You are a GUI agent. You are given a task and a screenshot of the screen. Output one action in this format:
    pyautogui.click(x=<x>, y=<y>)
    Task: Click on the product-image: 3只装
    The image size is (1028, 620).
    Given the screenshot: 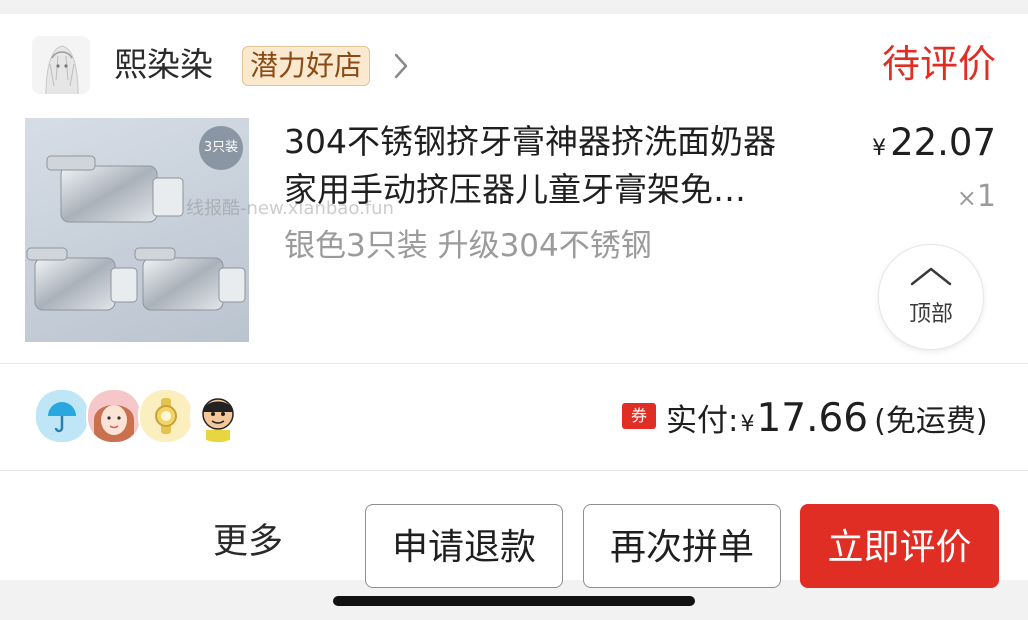 What is the action you would take?
    pyautogui.click(x=137, y=230)
    